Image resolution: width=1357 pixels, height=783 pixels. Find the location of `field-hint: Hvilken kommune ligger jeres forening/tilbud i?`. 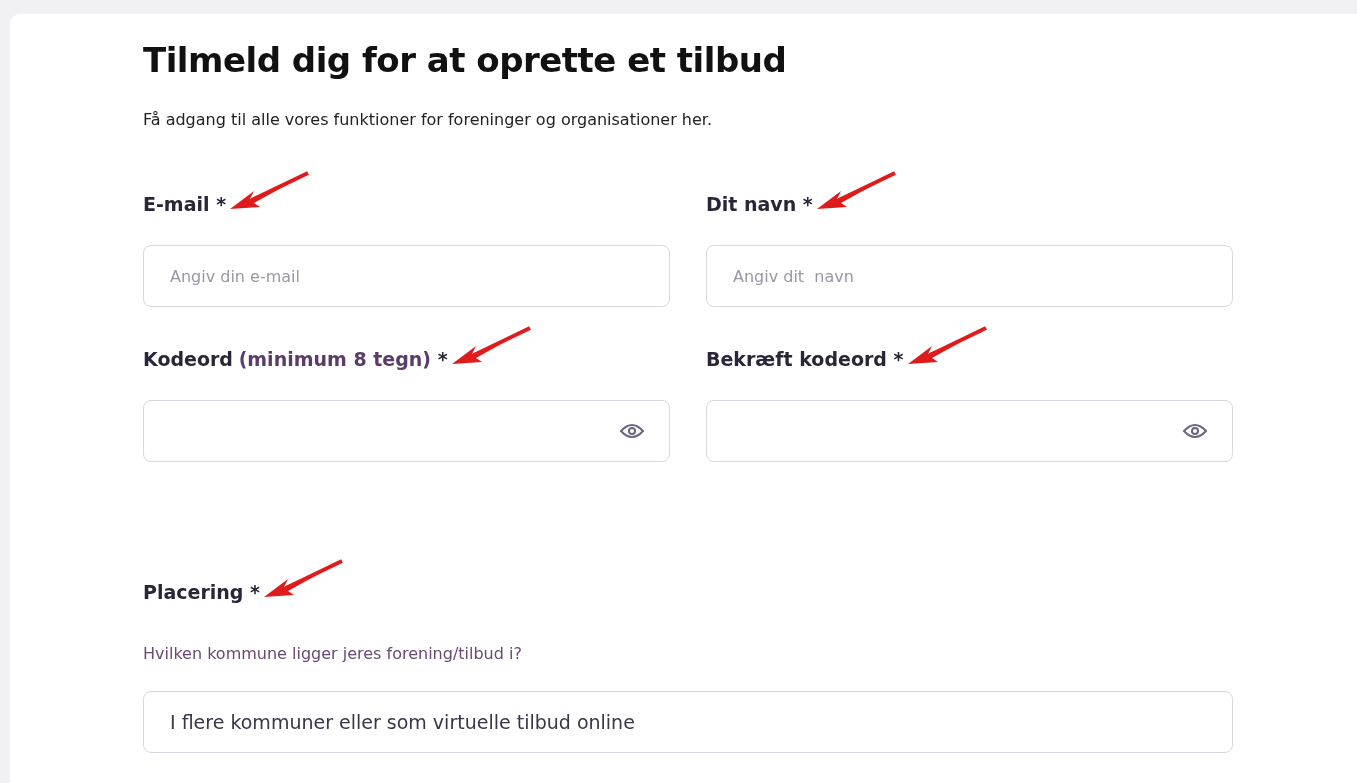

field-hint: Hvilken kommune ligger jeres forening/tilbud i? is located at coordinates (333, 653).